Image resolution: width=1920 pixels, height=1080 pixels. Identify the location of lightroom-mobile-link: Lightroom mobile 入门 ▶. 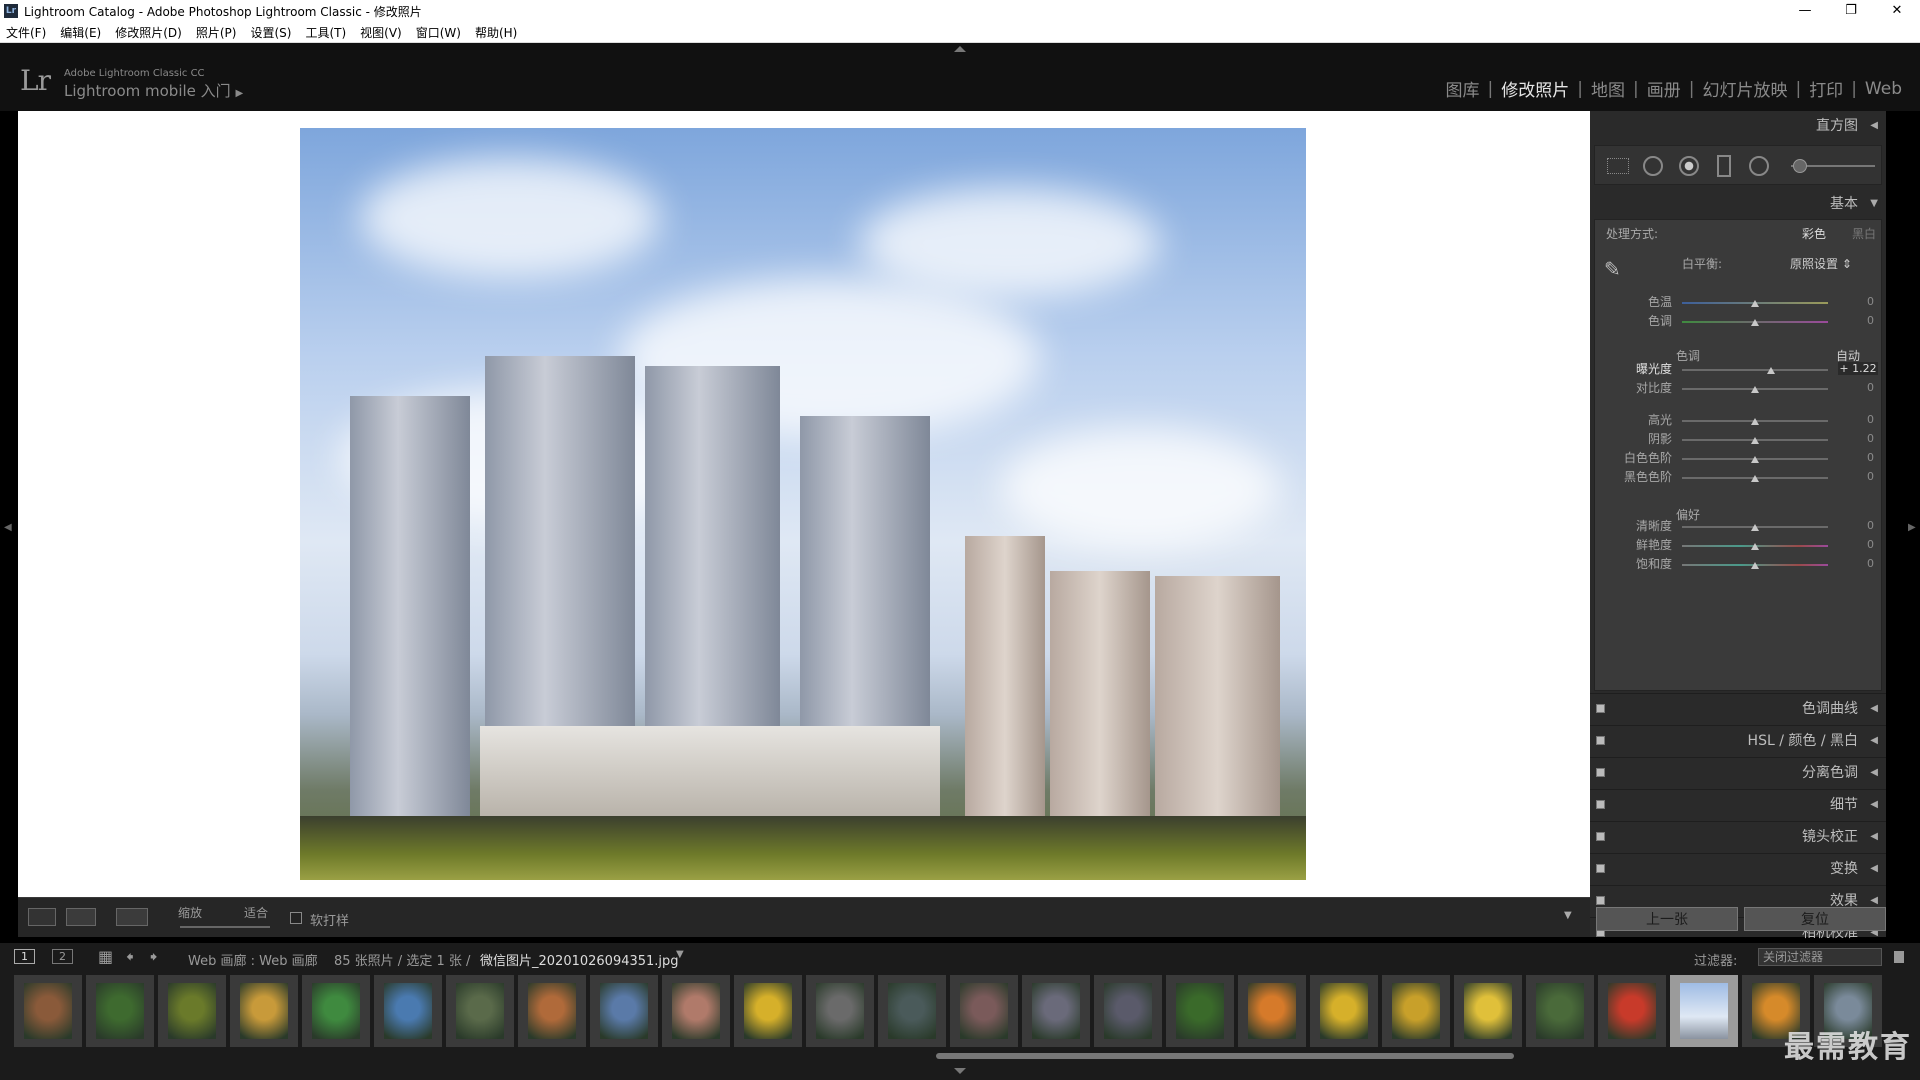
(153, 90).